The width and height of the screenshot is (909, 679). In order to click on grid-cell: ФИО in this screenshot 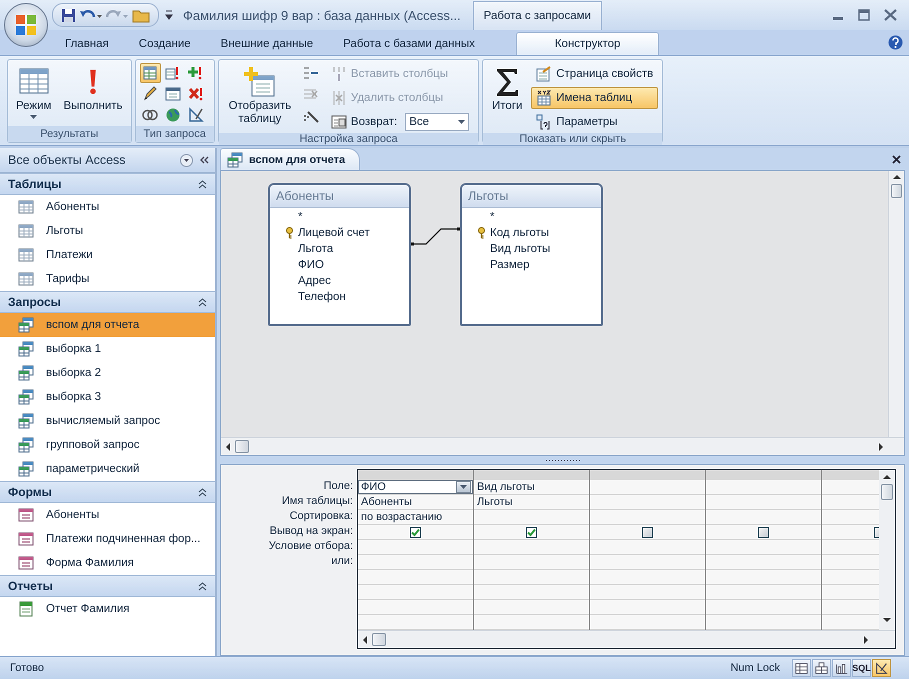, I will do `click(415, 487)`.